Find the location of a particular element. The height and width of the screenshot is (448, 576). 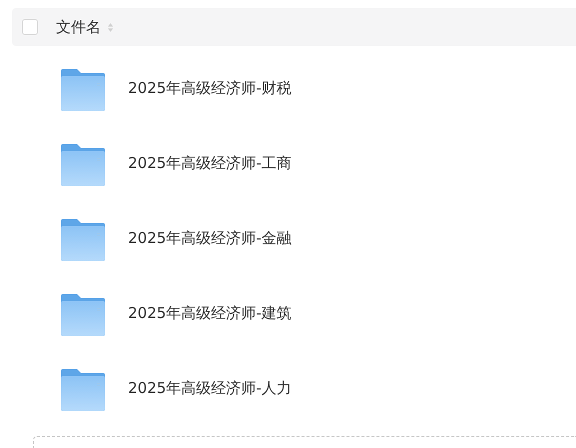

folder-name: 2025年高级经济师-工商 is located at coordinates (210, 163).